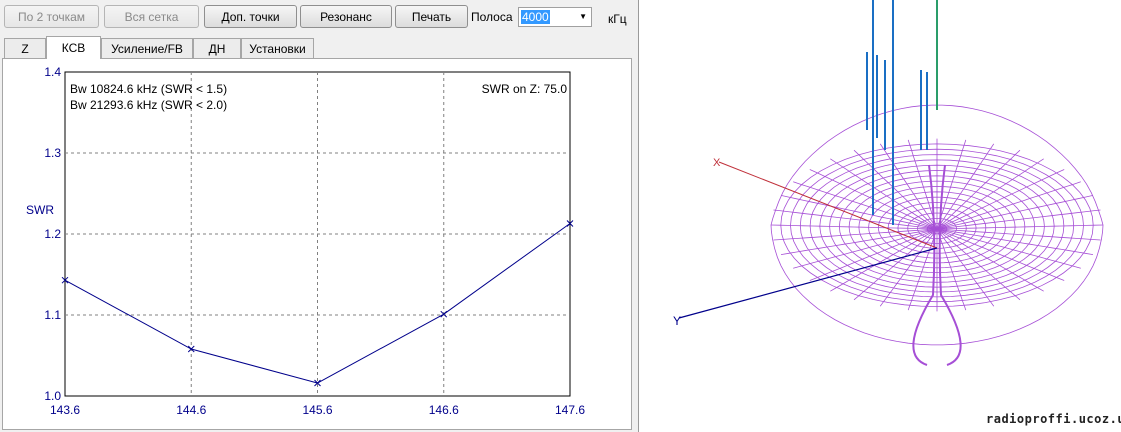  I want to click on two-points-button: По 2 точкам, so click(51, 16).